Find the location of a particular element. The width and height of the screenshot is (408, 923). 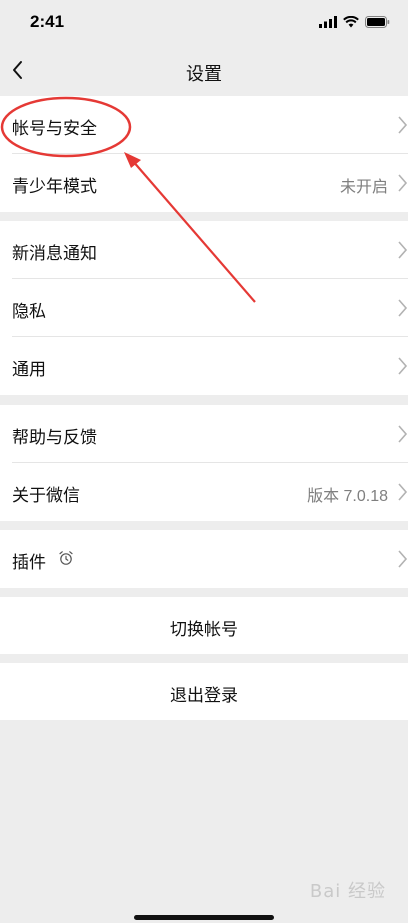

logout-button: 退出登录 is located at coordinates (204, 691).